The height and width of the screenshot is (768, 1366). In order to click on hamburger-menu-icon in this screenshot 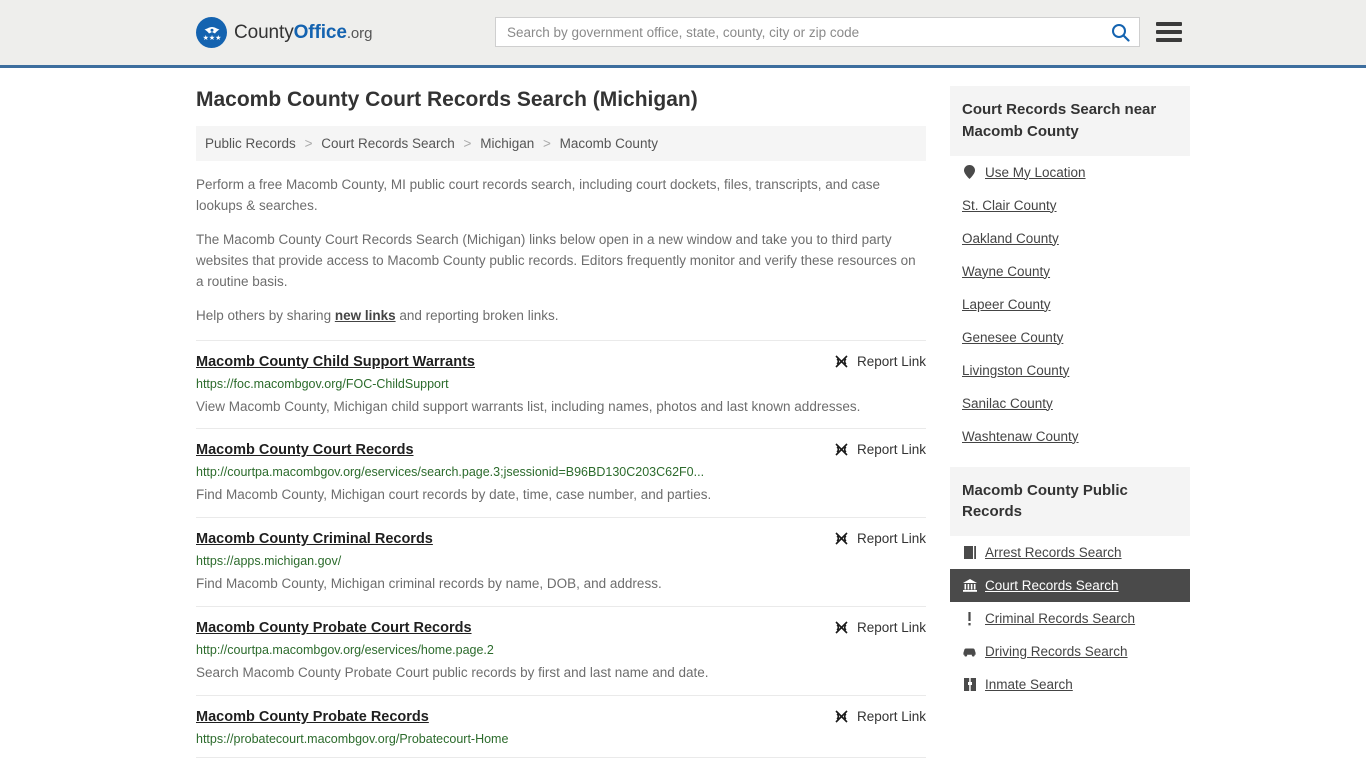, I will do `click(1169, 32)`.